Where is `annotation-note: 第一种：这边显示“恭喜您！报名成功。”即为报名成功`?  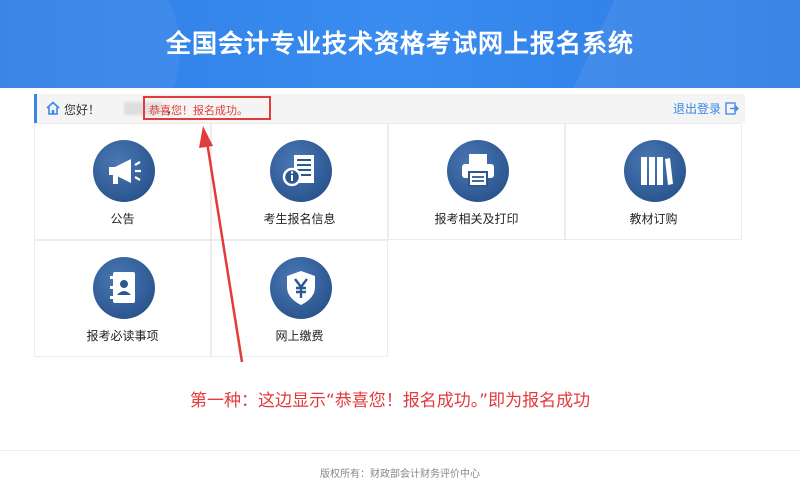
annotation-note: 第一种：这边显示“恭喜您！报名成功。”即为报名成功 is located at coordinates (390, 401).